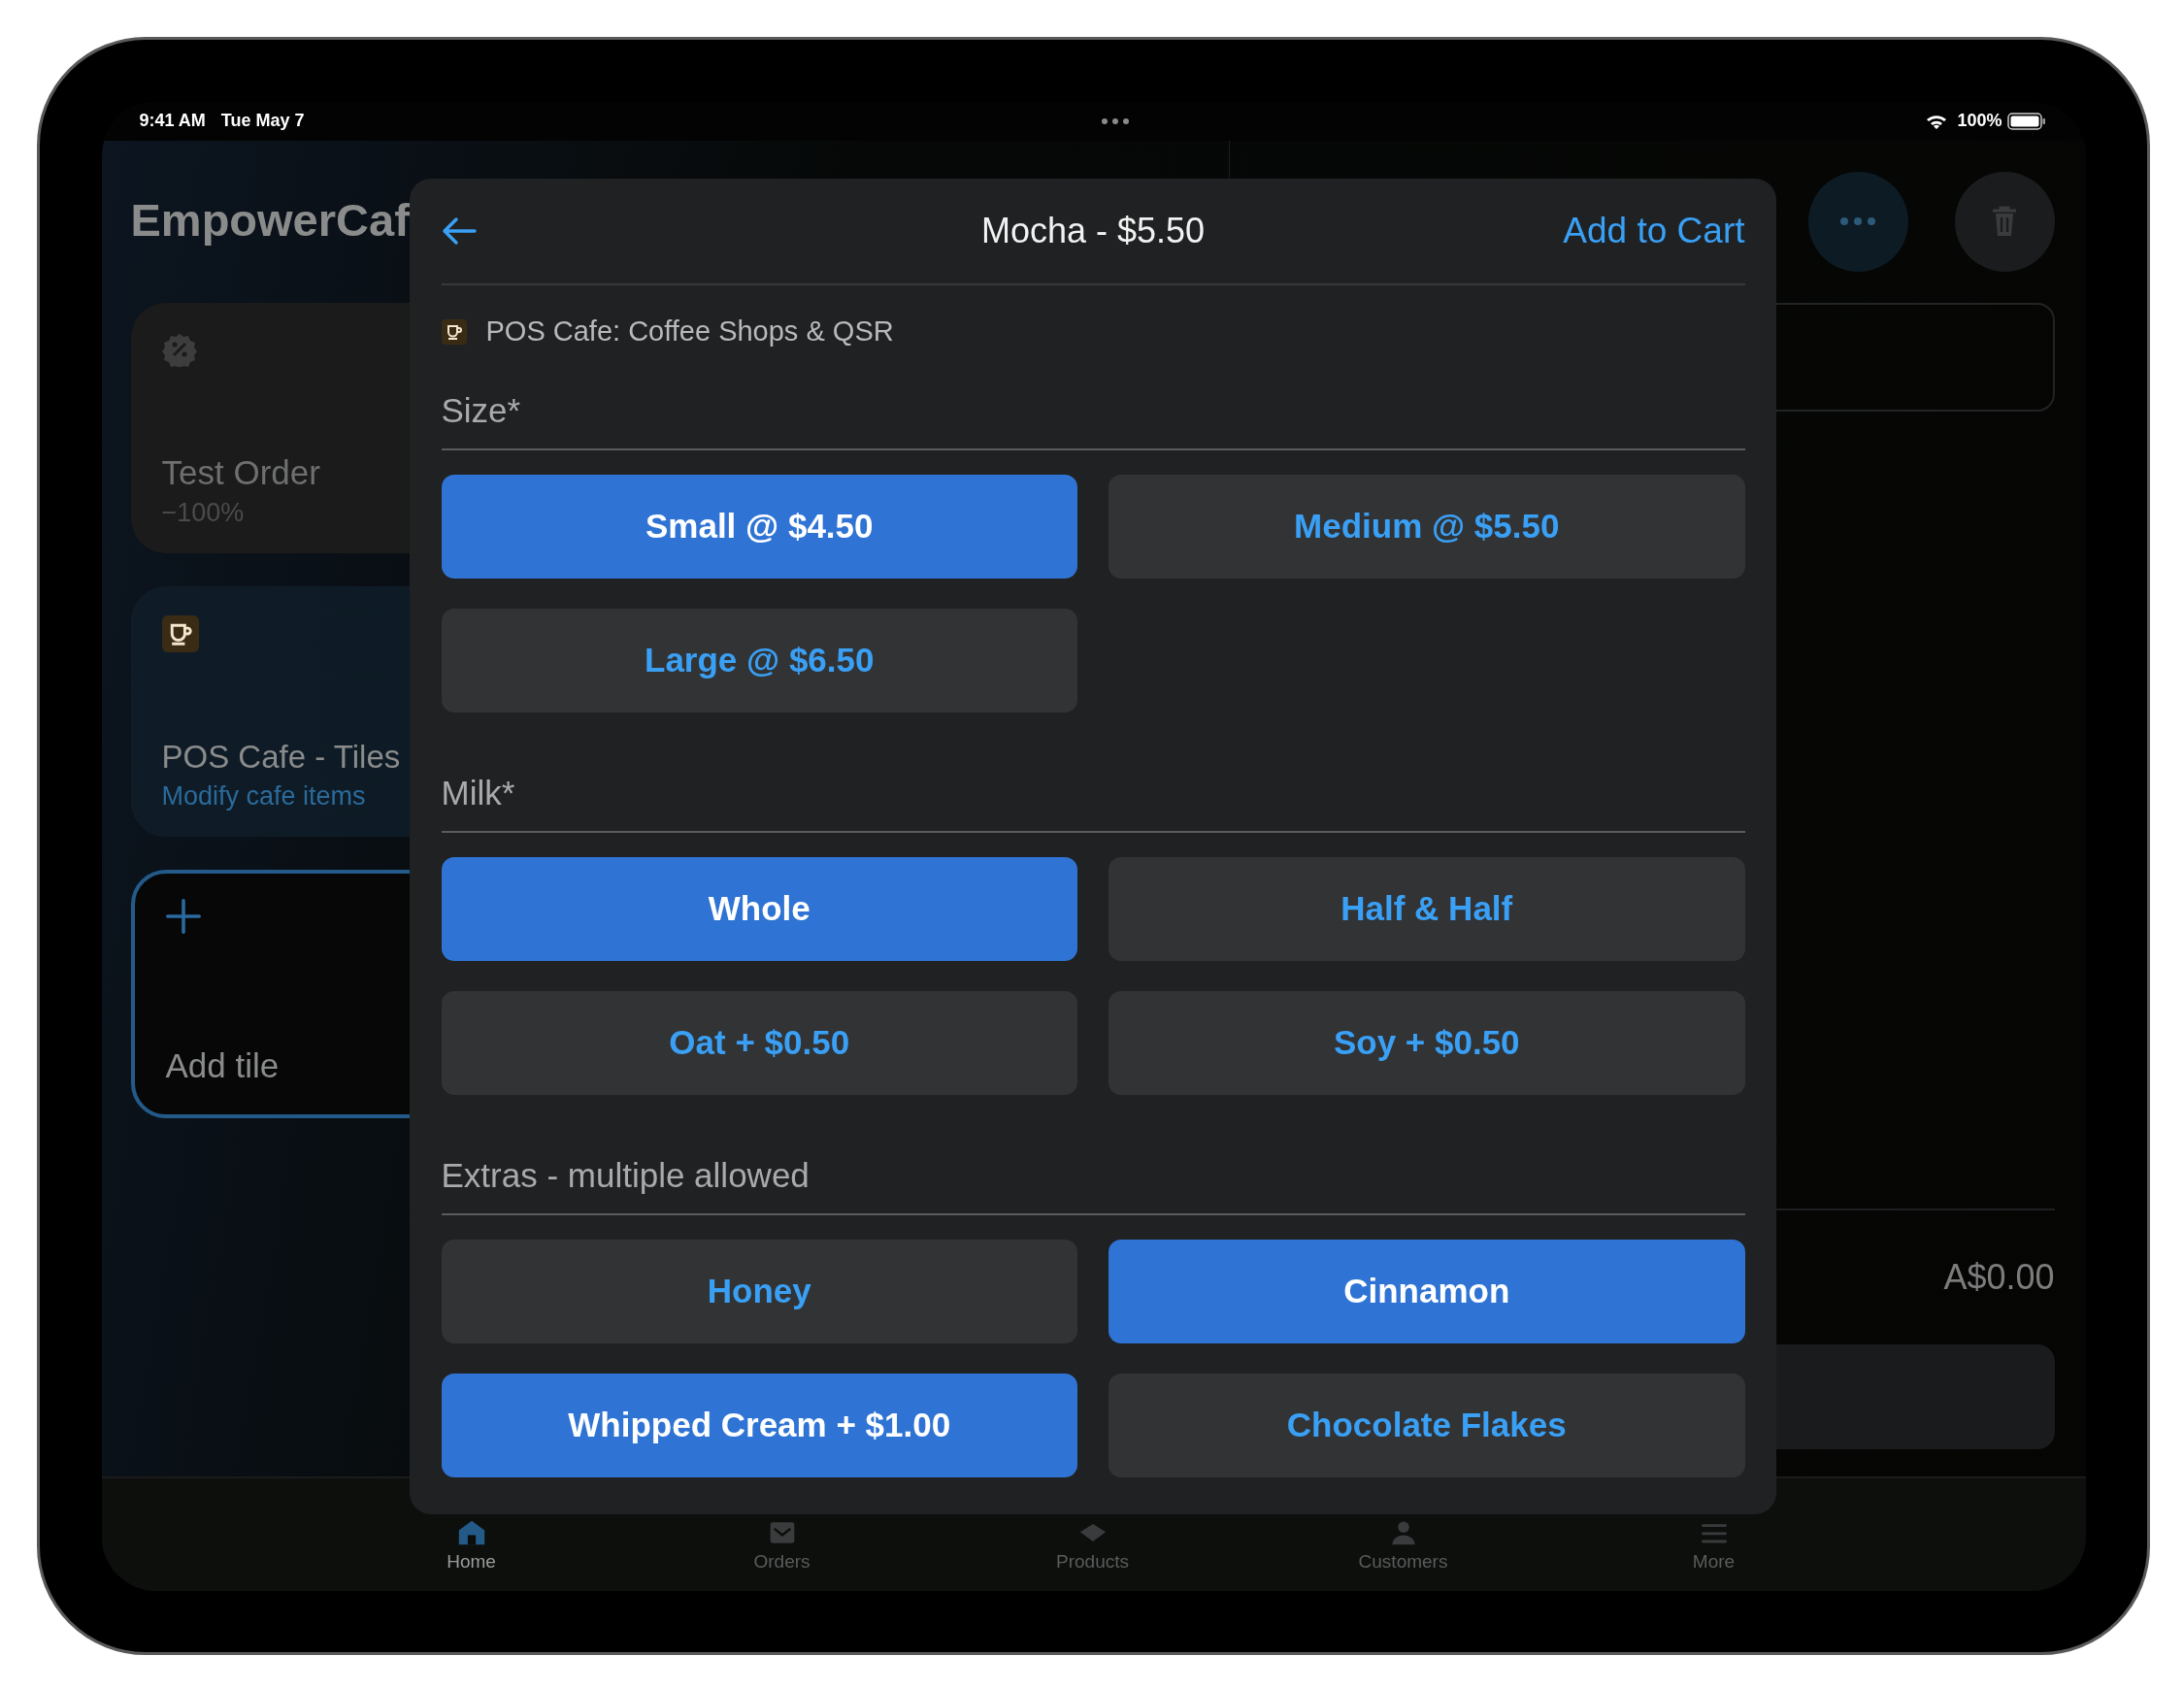 This screenshot has height=1689, width=2184. I want to click on tab-label: More, so click(1714, 1561).